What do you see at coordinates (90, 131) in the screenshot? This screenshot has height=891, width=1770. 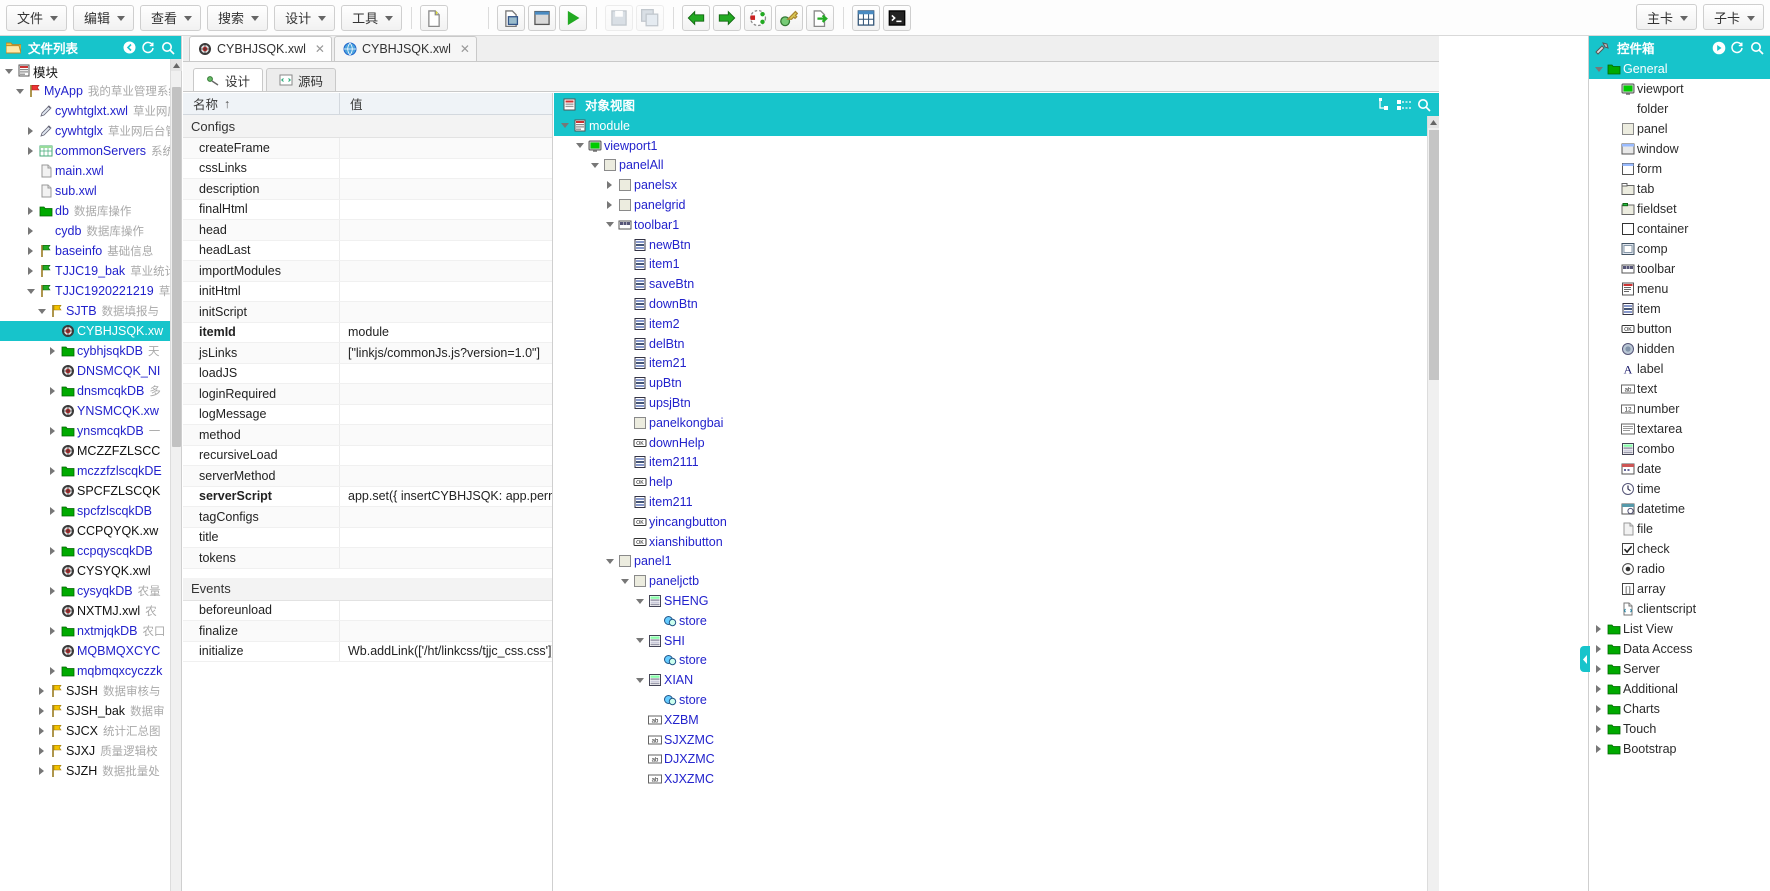 I see `file-tree-item: cywhtglx 草业网后台管` at bounding box center [90, 131].